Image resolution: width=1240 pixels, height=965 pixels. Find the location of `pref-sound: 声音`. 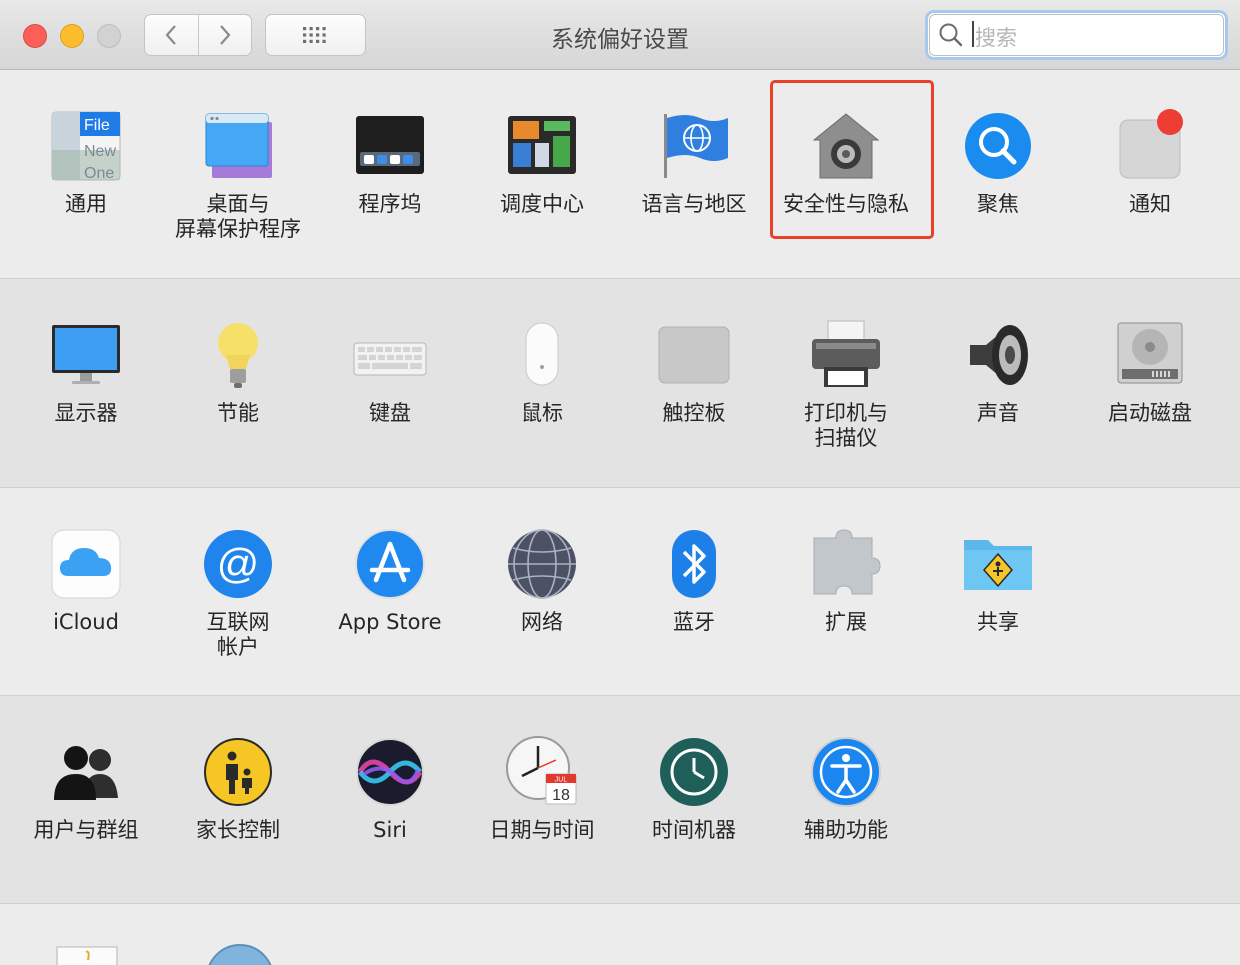

pref-sound: 声音 is located at coordinates (998, 371).